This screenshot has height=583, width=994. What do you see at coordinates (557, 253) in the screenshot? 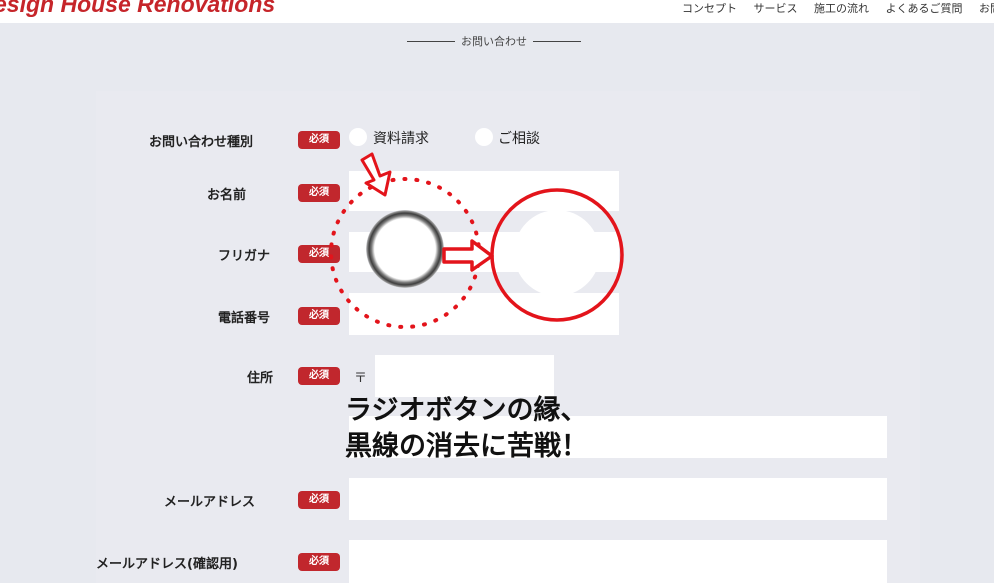
I see `zoomed-radio-clean` at bounding box center [557, 253].